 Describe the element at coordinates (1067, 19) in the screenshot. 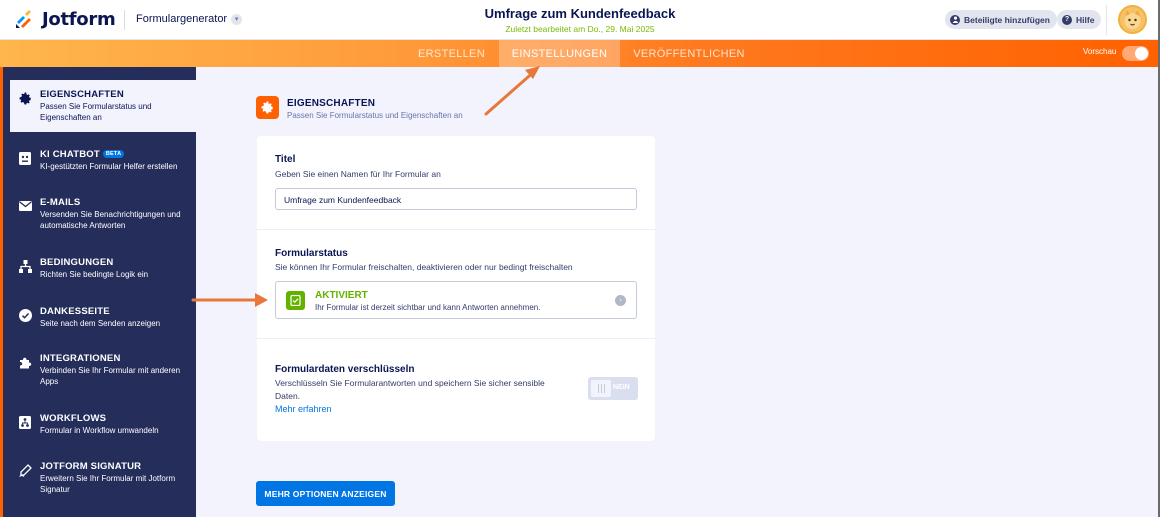

I see `help-icon: ?` at that location.